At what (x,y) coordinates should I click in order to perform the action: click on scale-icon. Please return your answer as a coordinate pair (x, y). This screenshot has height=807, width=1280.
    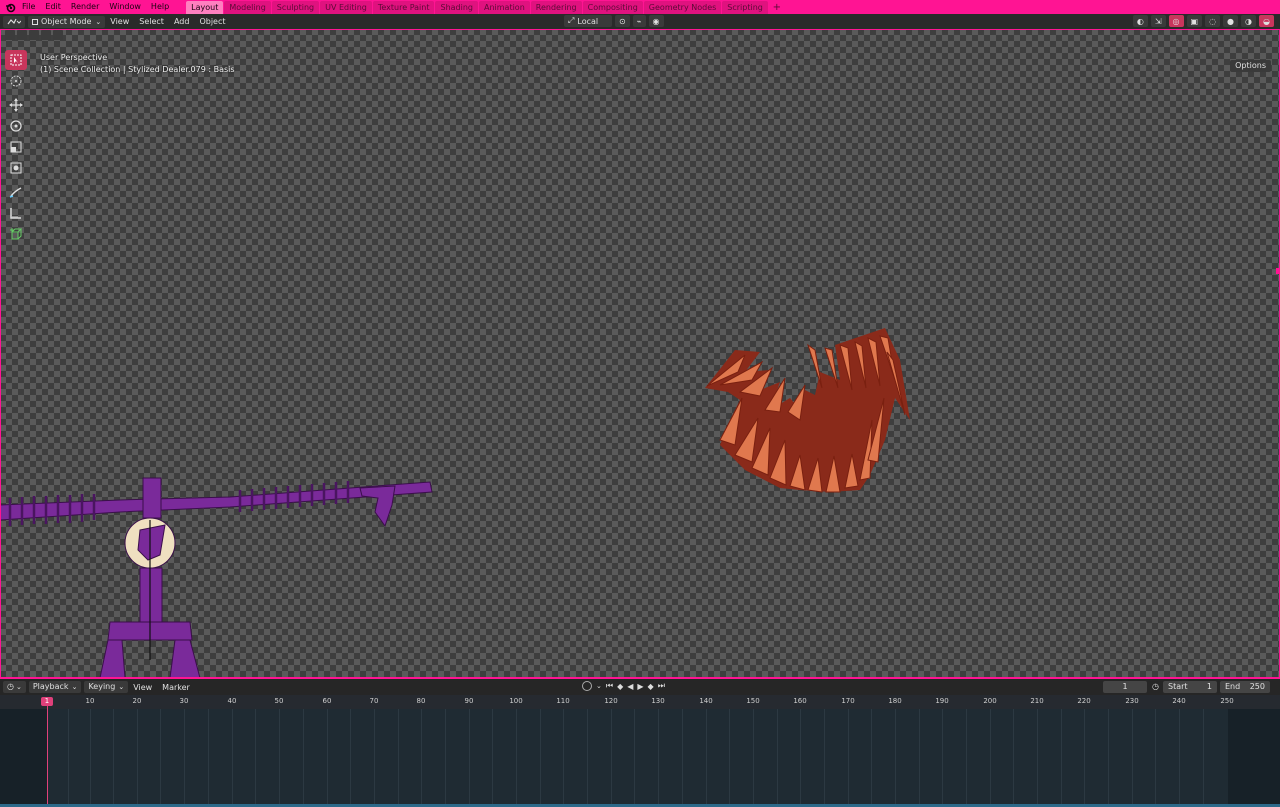
    Looking at the image, I should click on (16, 147).